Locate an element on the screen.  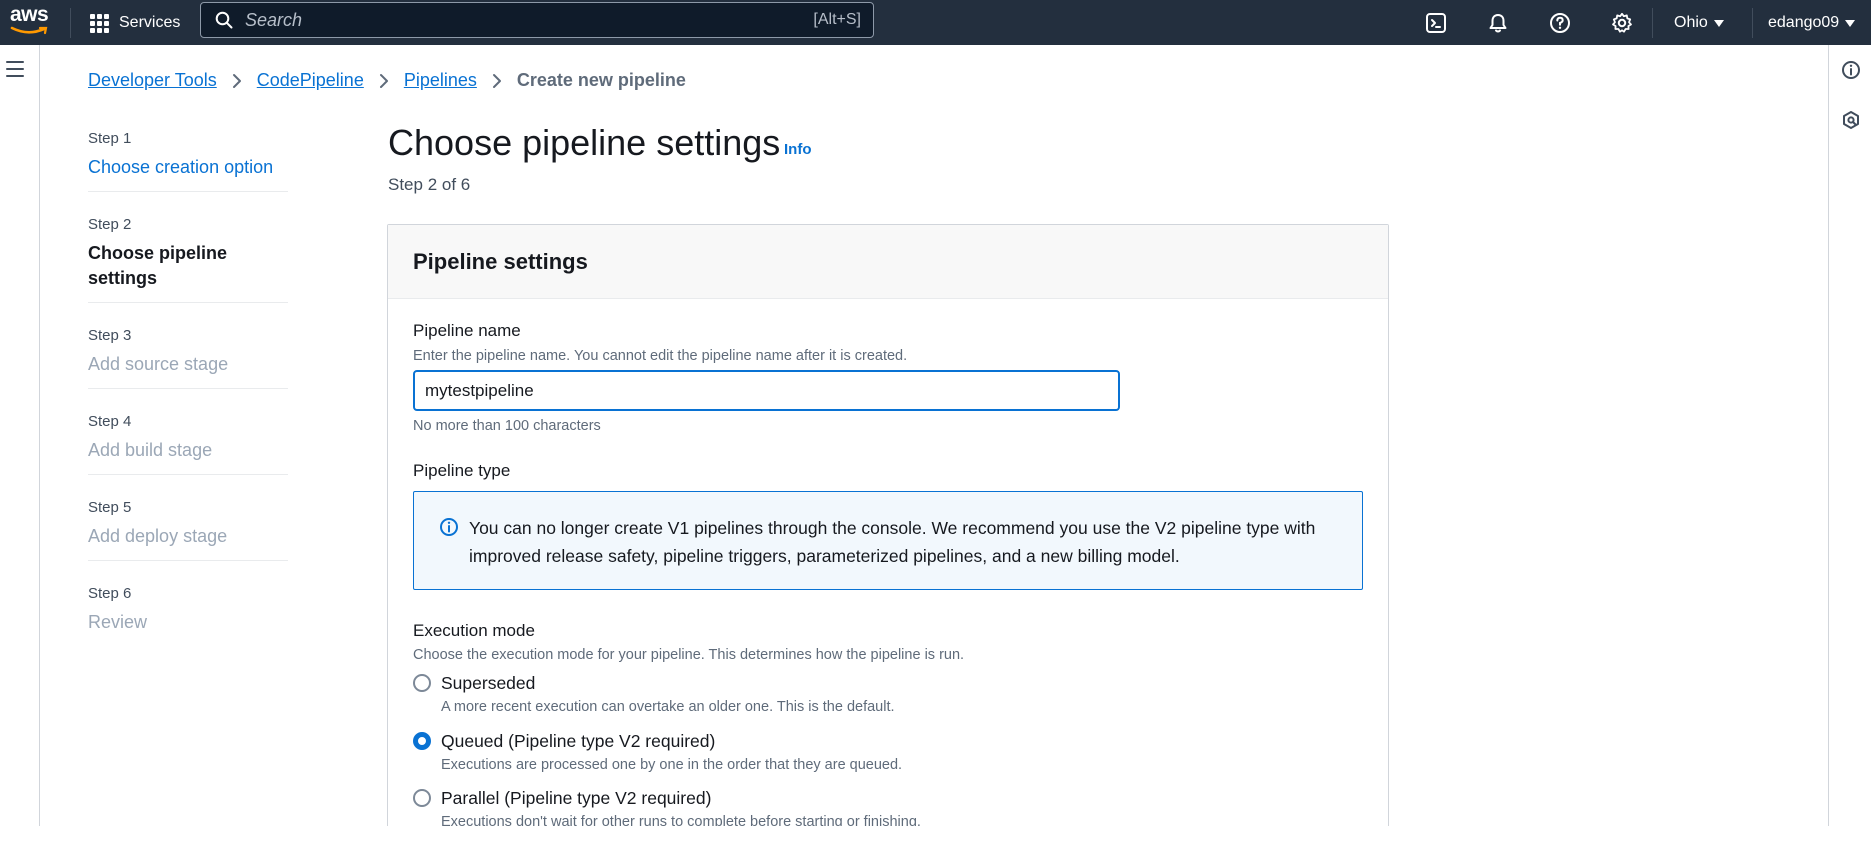
step-number: Step 4 is located at coordinates (110, 421).